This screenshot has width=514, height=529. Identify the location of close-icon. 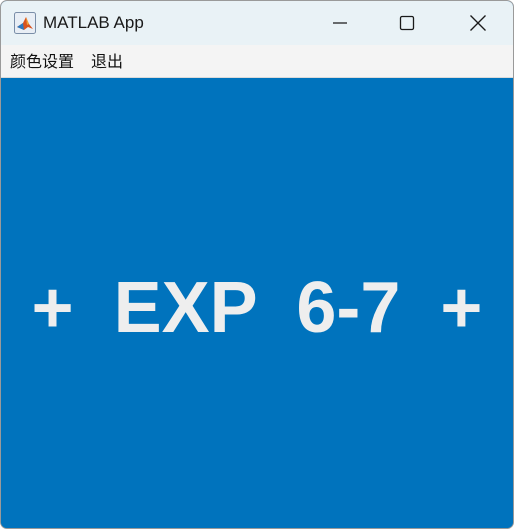
(478, 23).